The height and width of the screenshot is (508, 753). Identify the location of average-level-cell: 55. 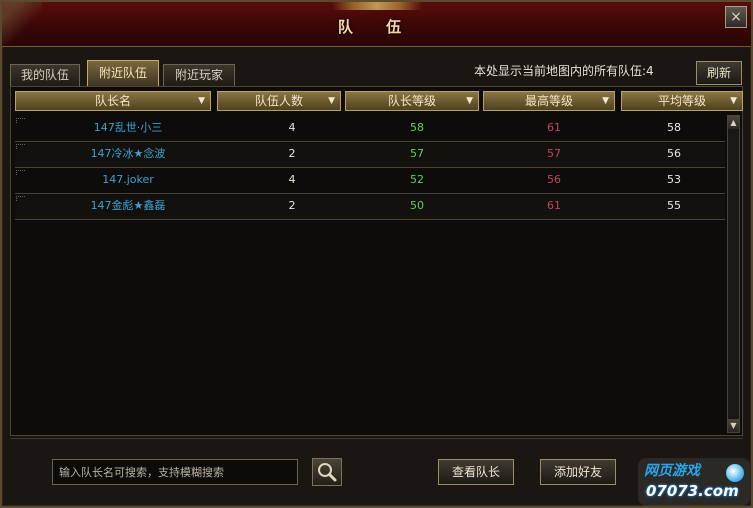
(674, 205).